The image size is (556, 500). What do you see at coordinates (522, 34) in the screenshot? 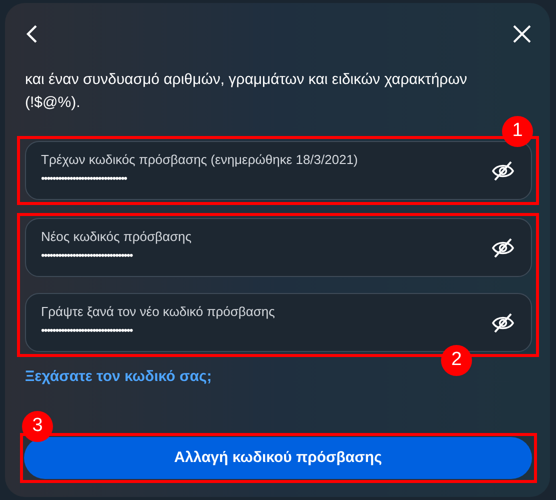
I see `close-icon` at bounding box center [522, 34].